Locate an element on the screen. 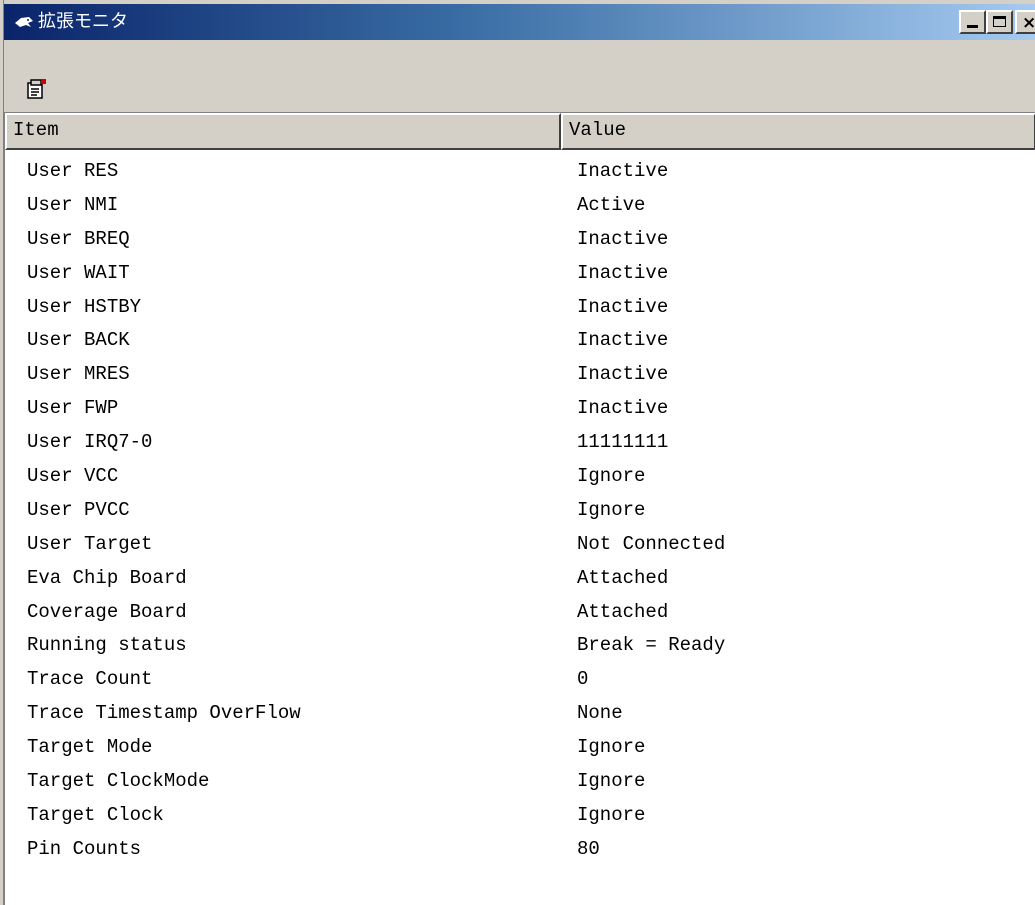  item-name: User VCC is located at coordinates (73, 476).